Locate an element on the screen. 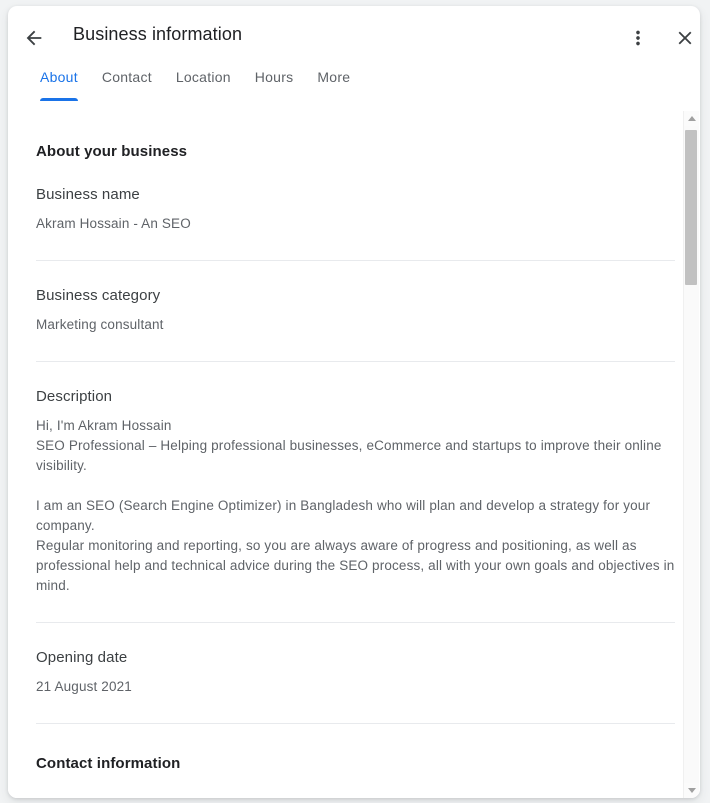 The image size is (710, 803). tab-location: Location is located at coordinates (203, 73).